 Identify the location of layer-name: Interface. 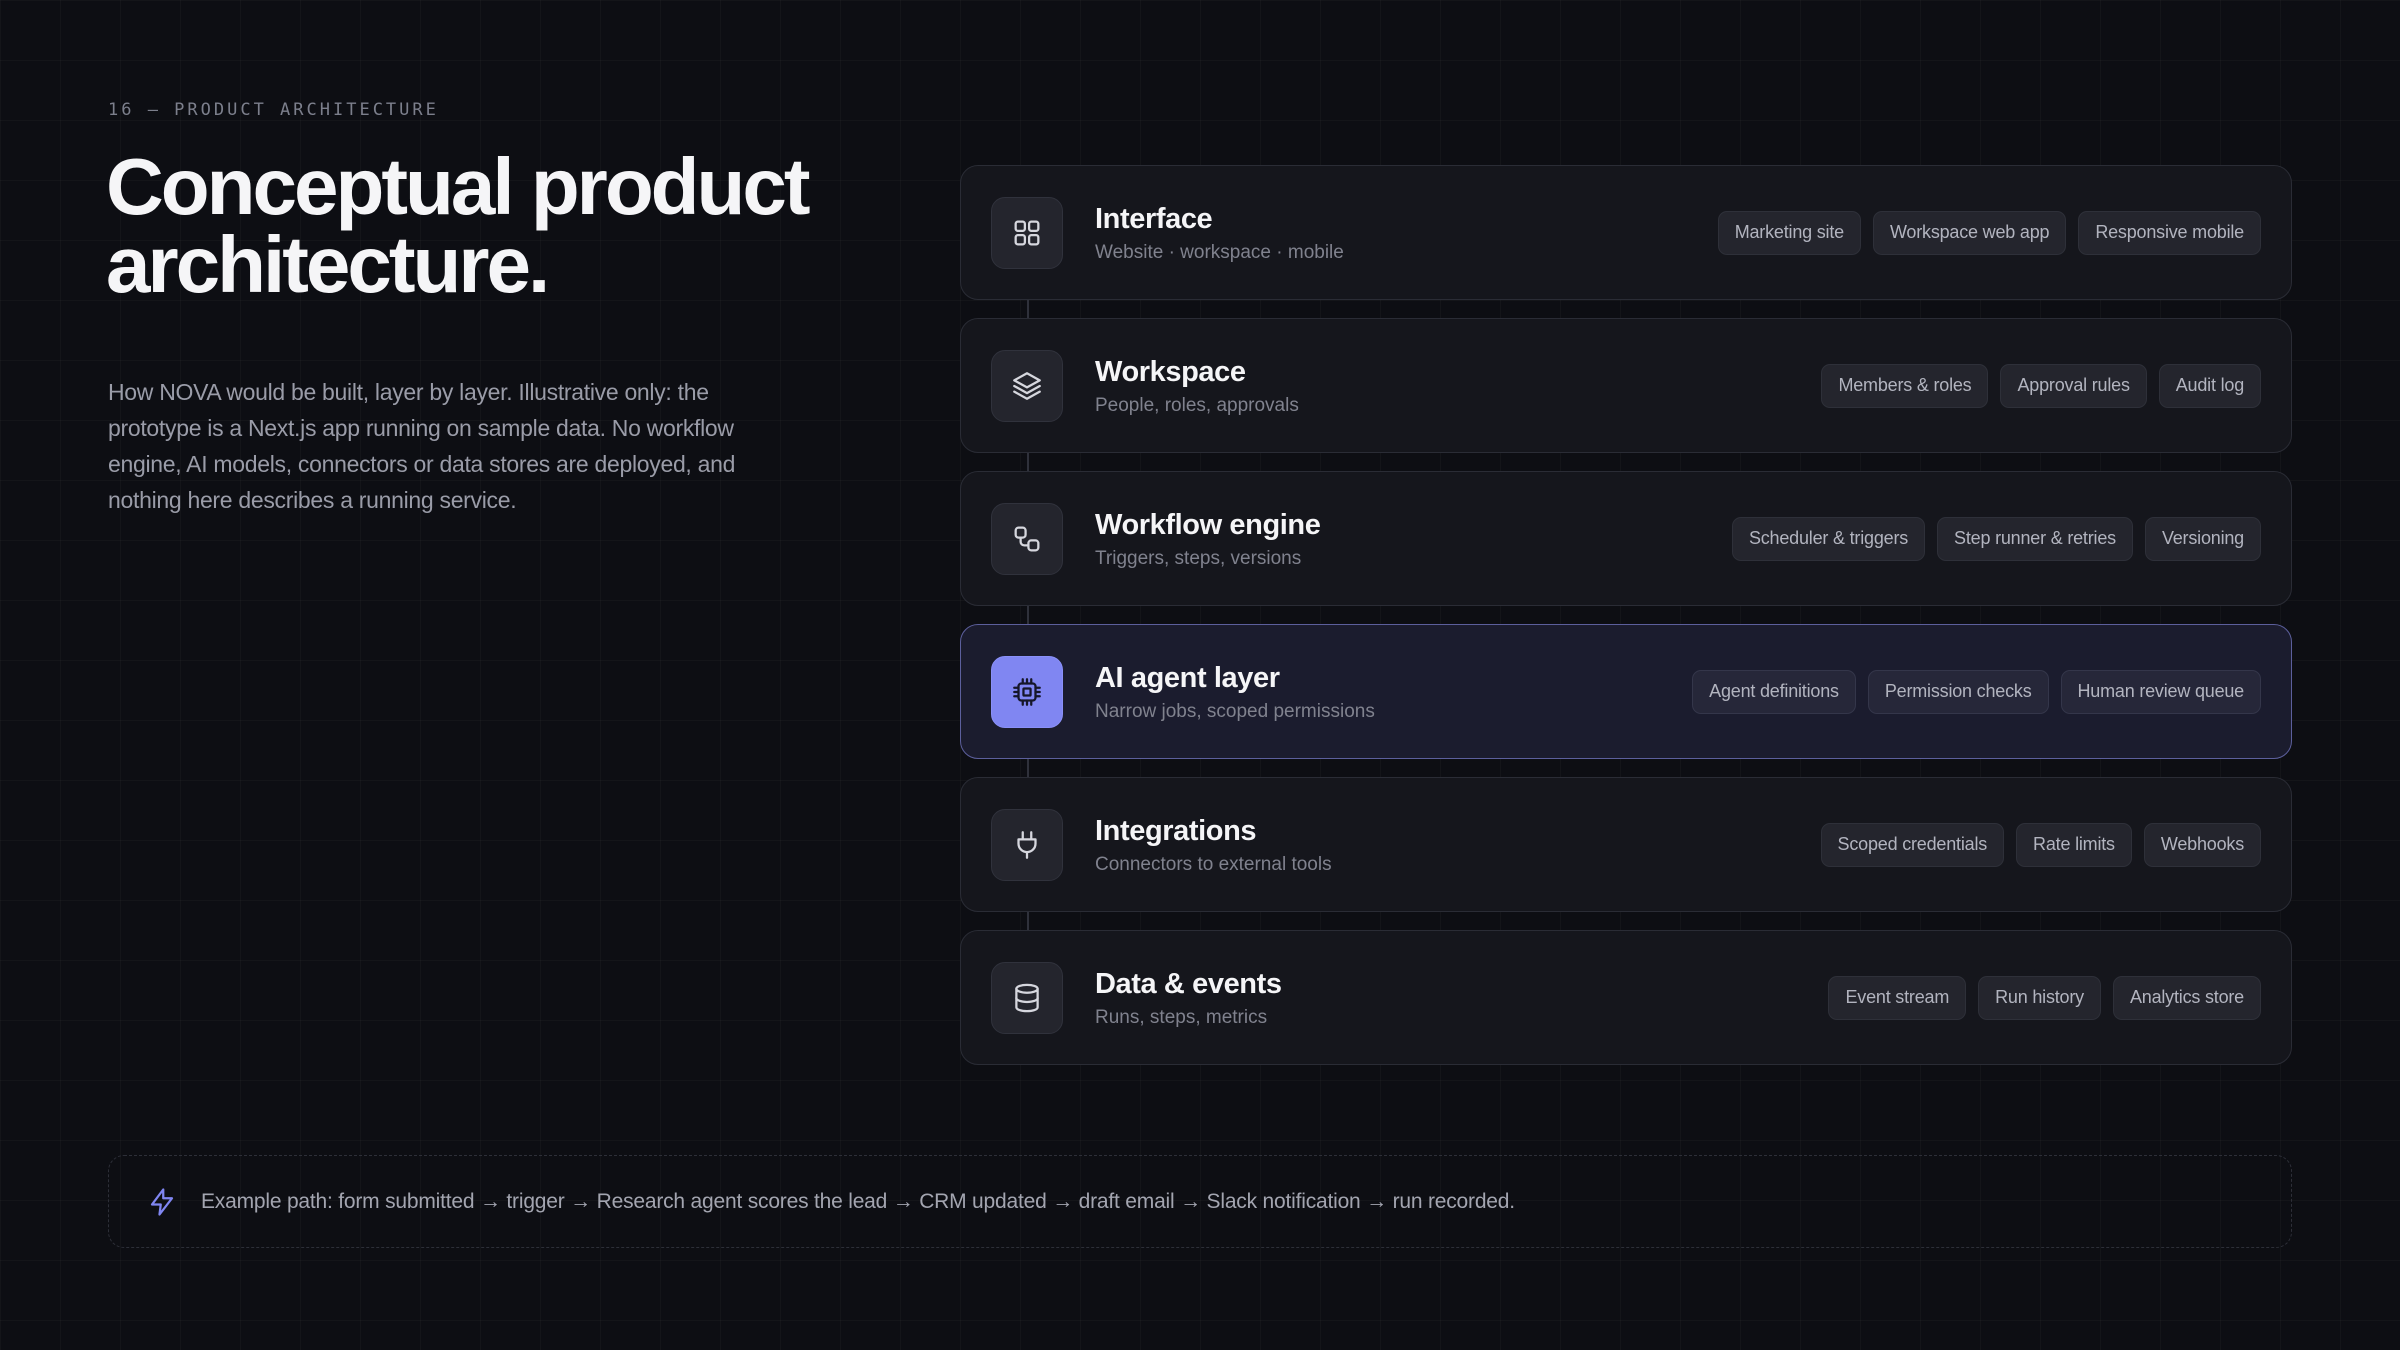
(1154, 218).